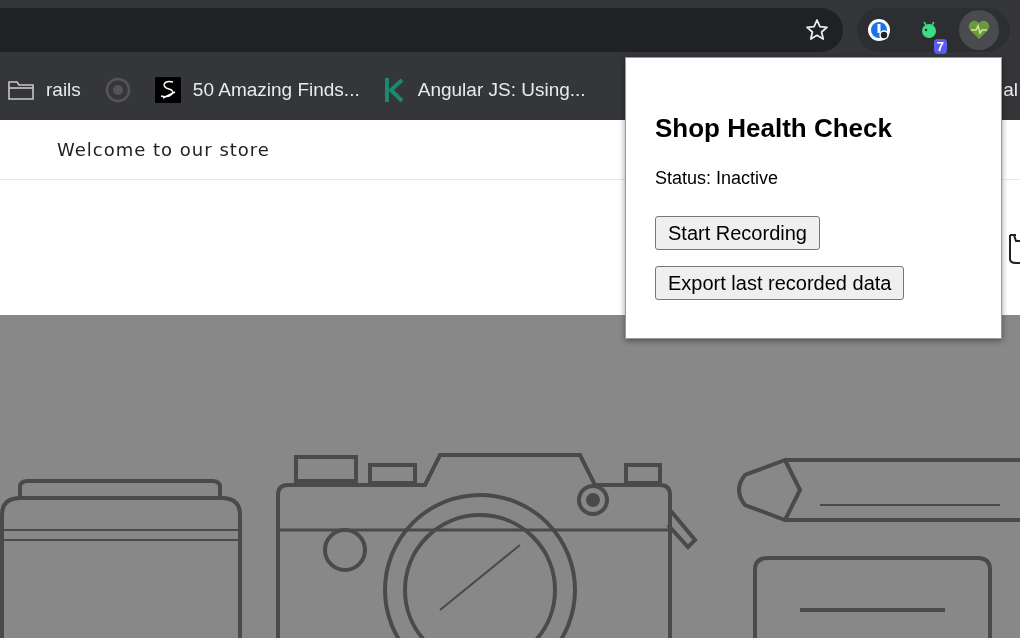 The height and width of the screenshot is (638, 1020). I want to click on popup-title: Shop Health Check, so click(774, 128).